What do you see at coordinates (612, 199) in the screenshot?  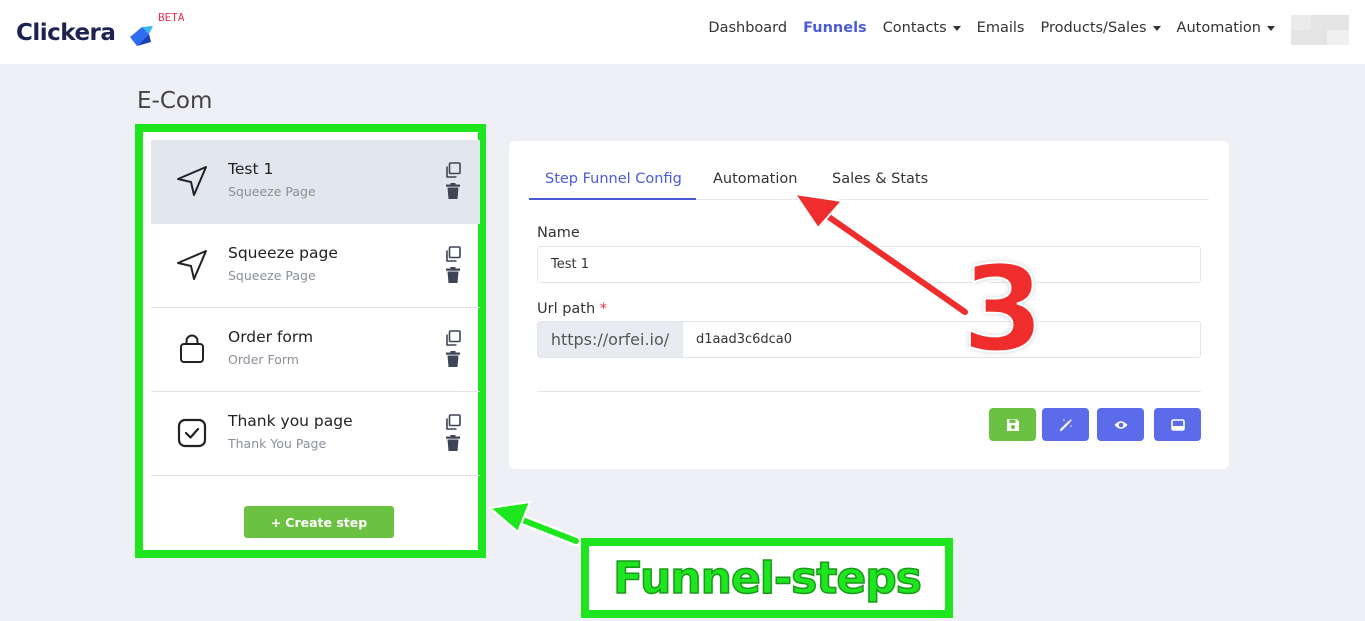 I see `active-tab-indicator` at bounding box center [612, 199].